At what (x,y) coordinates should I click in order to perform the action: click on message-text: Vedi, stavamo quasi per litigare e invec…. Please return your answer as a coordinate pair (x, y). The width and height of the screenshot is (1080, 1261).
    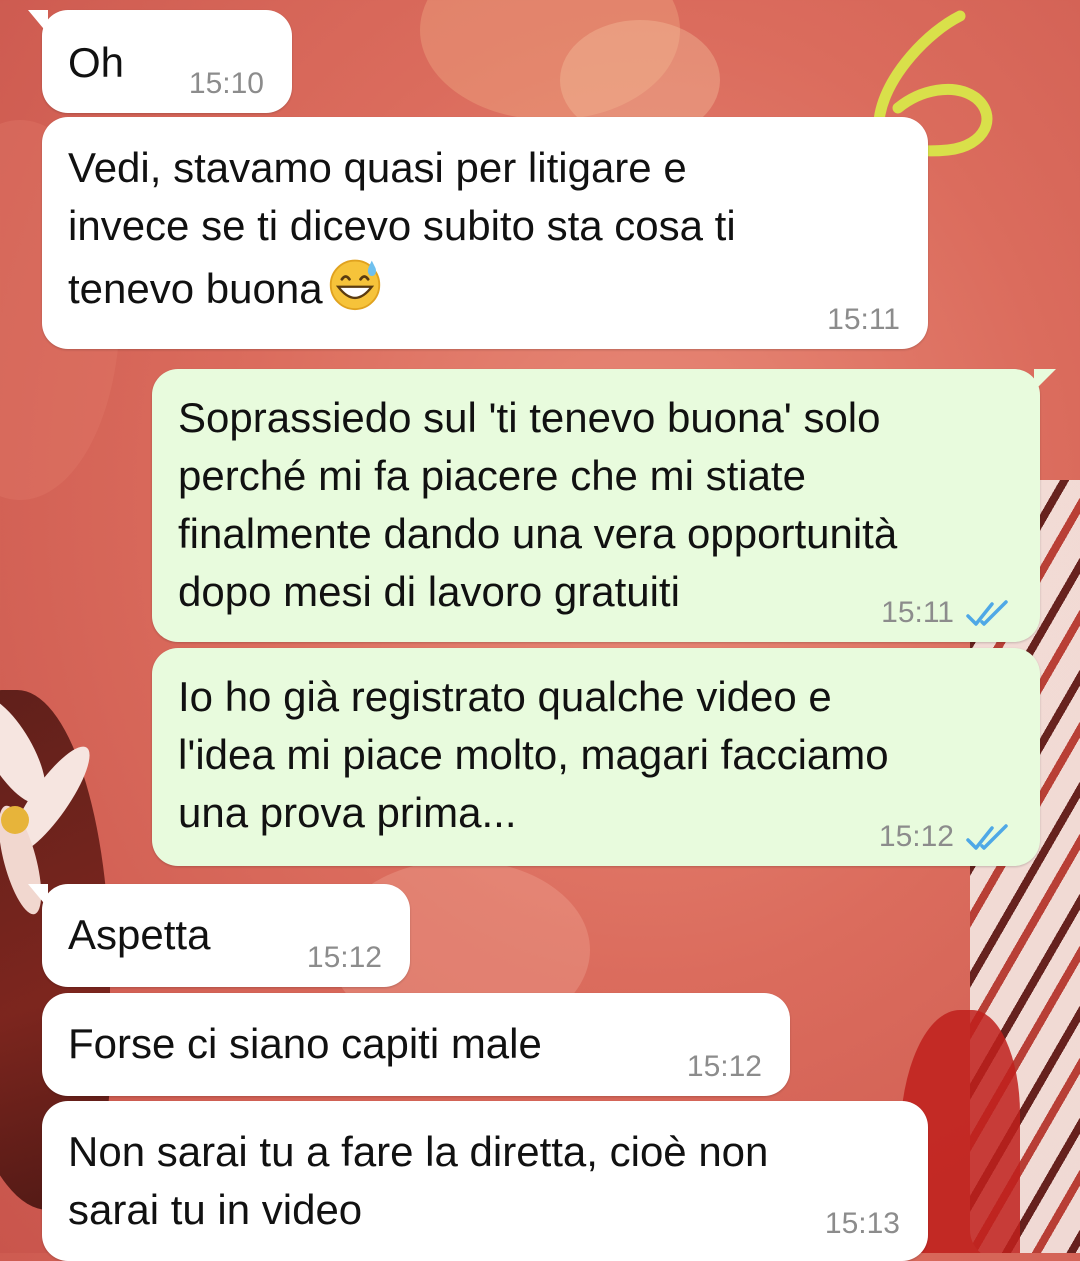
    Looking at the image, I should click on (402, 228).